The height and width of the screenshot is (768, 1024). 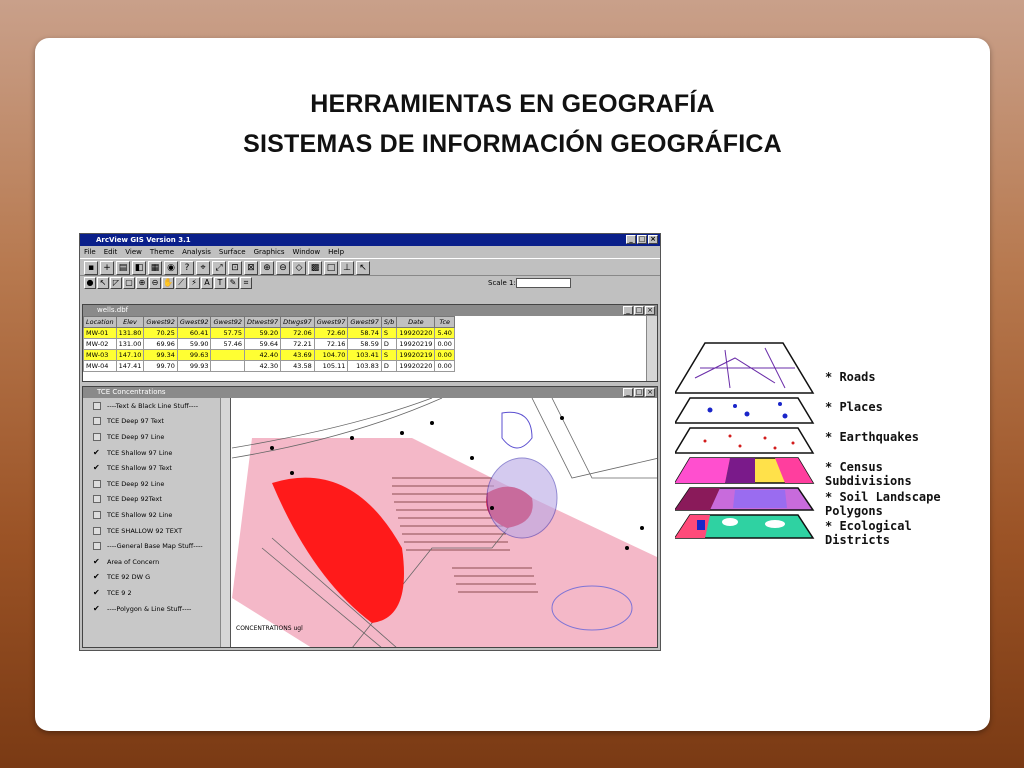 What do you see at coordinates (220, 283) in the screenshot?
I see `text-icon: T` at bounding box center [220, 283].